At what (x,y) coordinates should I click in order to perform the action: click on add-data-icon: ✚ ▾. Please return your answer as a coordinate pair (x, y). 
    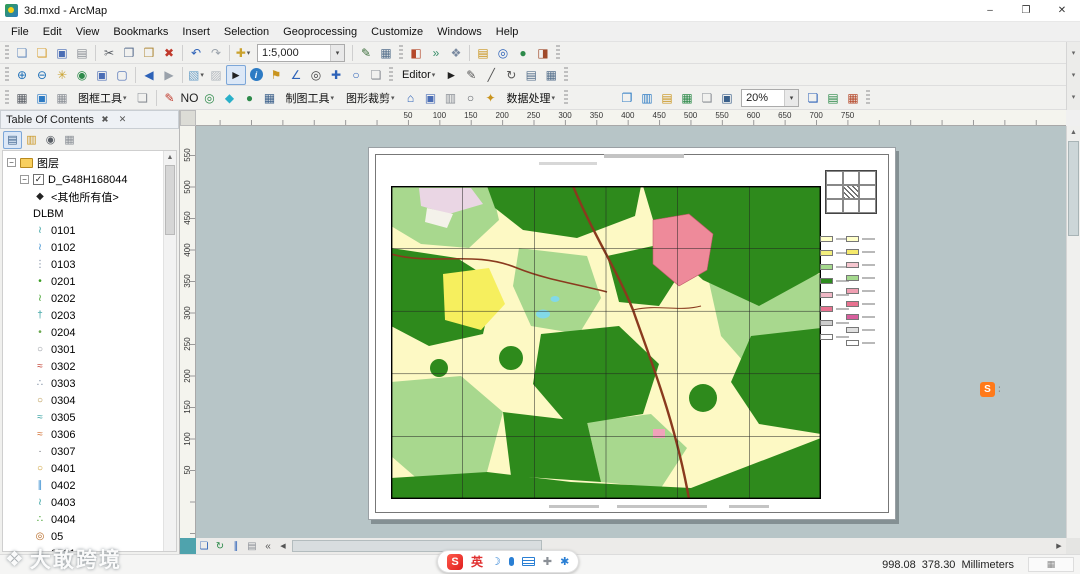
    Looking at the image, I should click on (243, 53).